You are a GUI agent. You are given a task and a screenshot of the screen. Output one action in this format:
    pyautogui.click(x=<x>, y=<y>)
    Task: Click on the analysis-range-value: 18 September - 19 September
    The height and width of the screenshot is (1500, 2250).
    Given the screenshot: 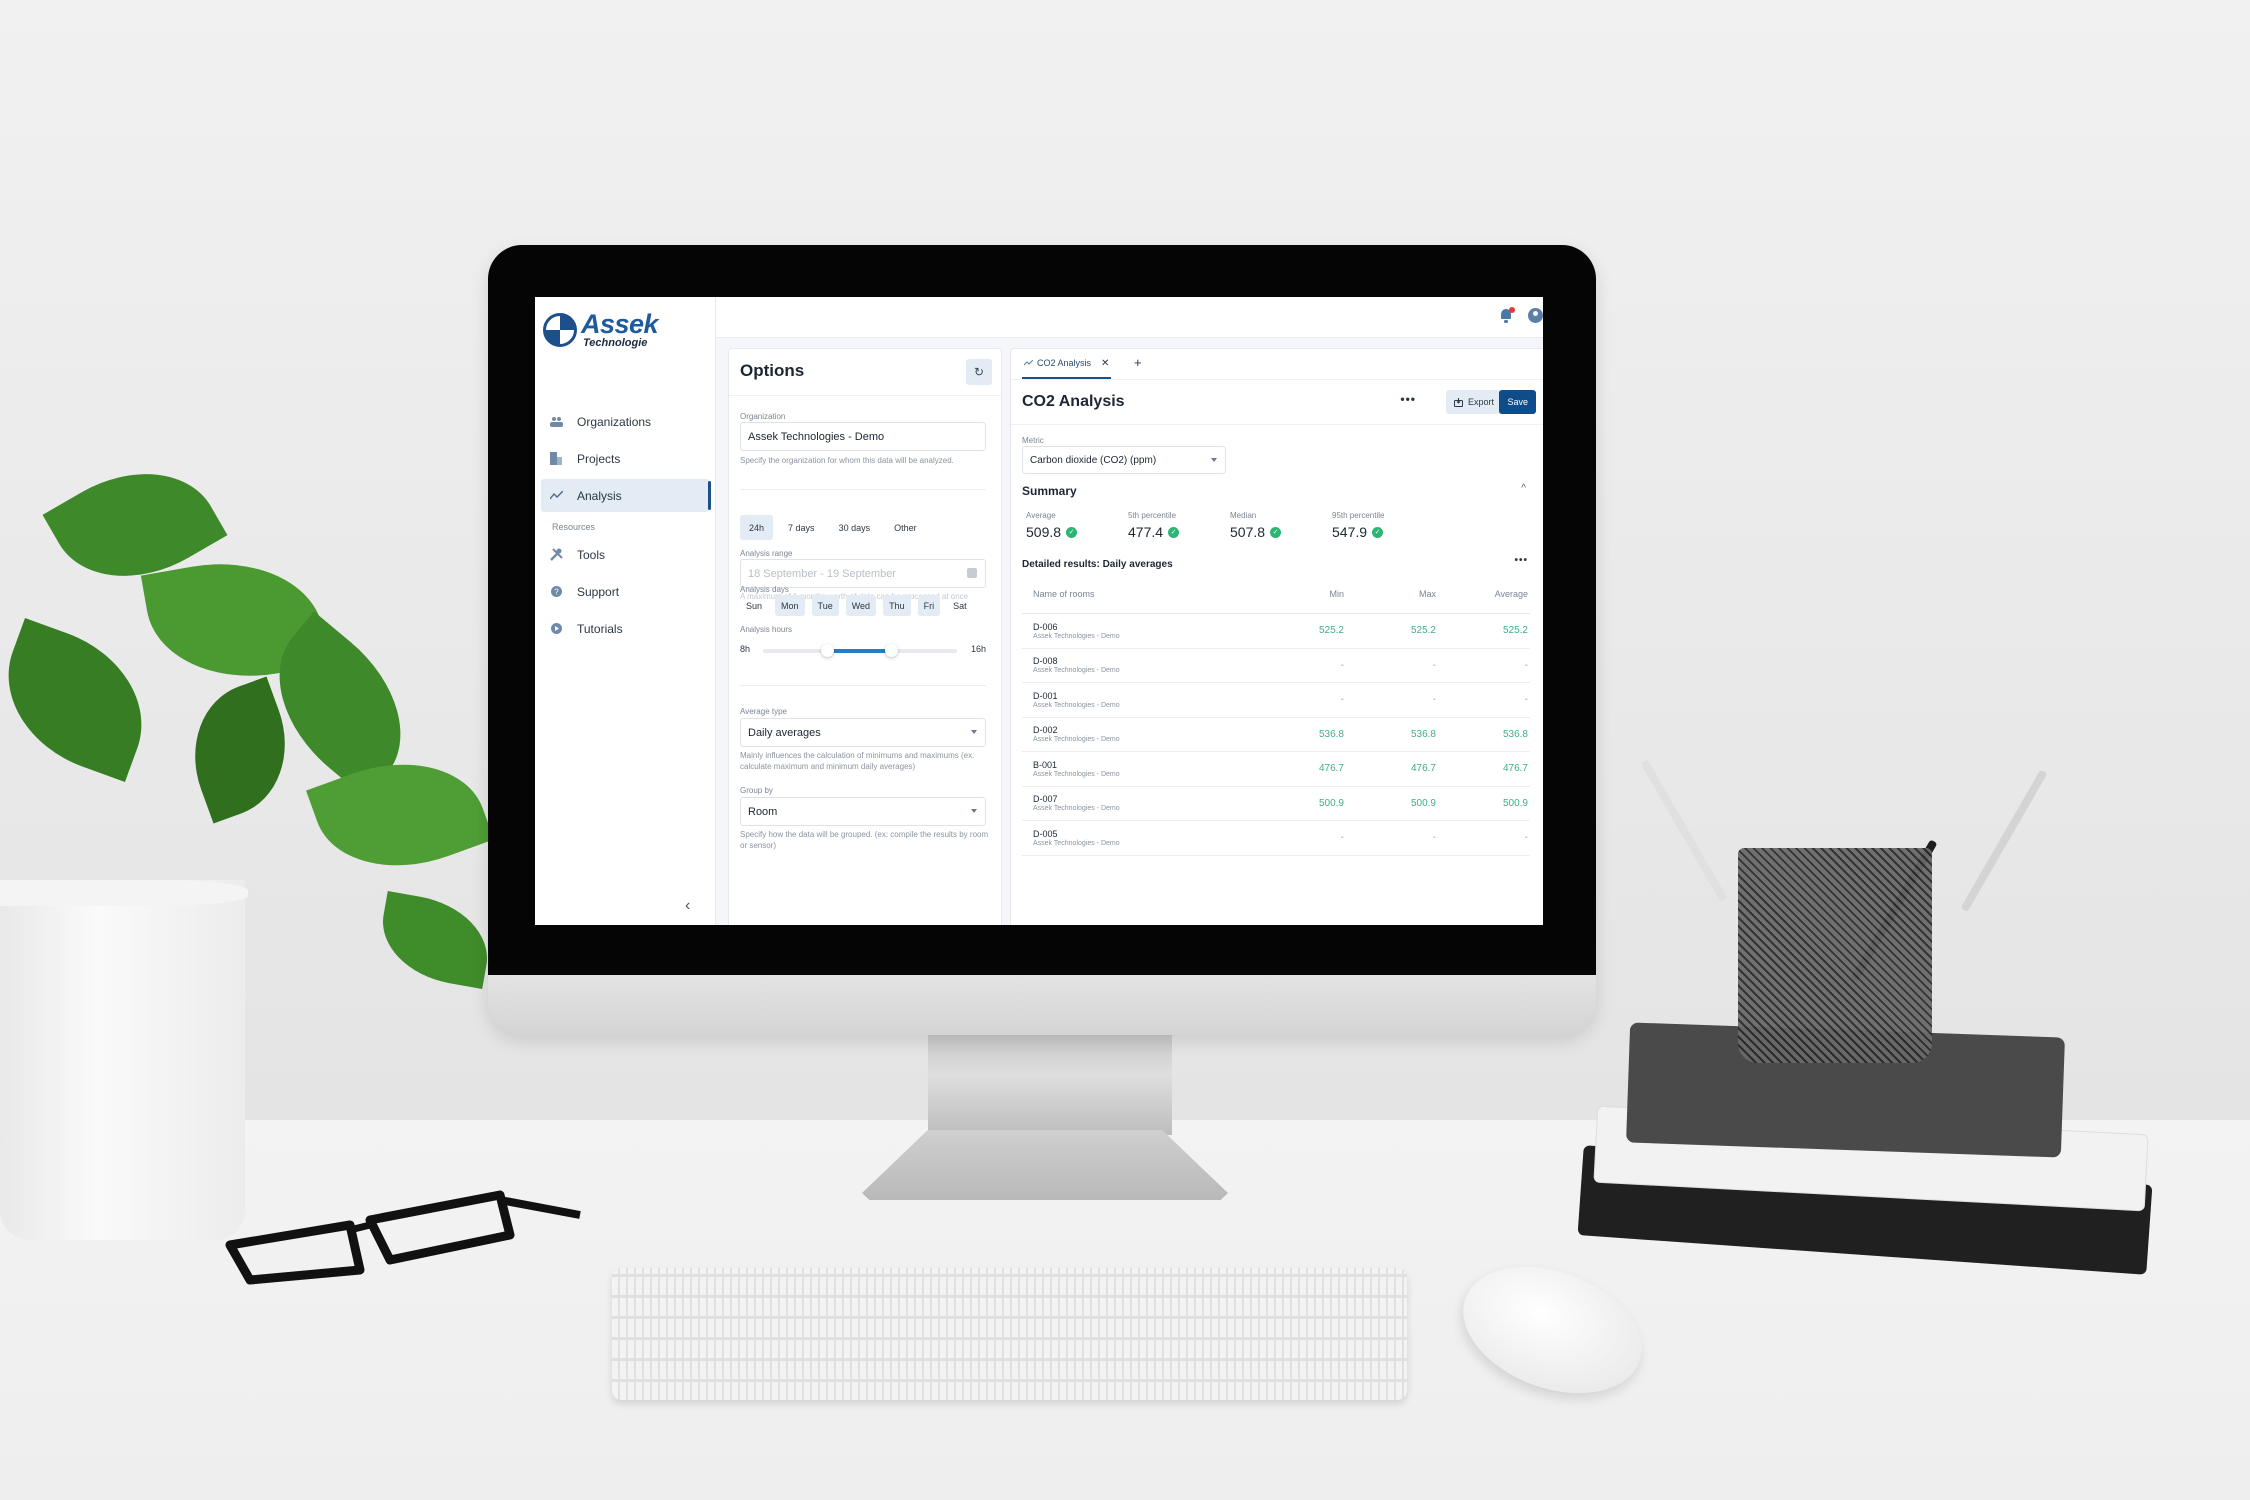 What is the action you would take?
    pyautogui.click(x=822, y=573)
    